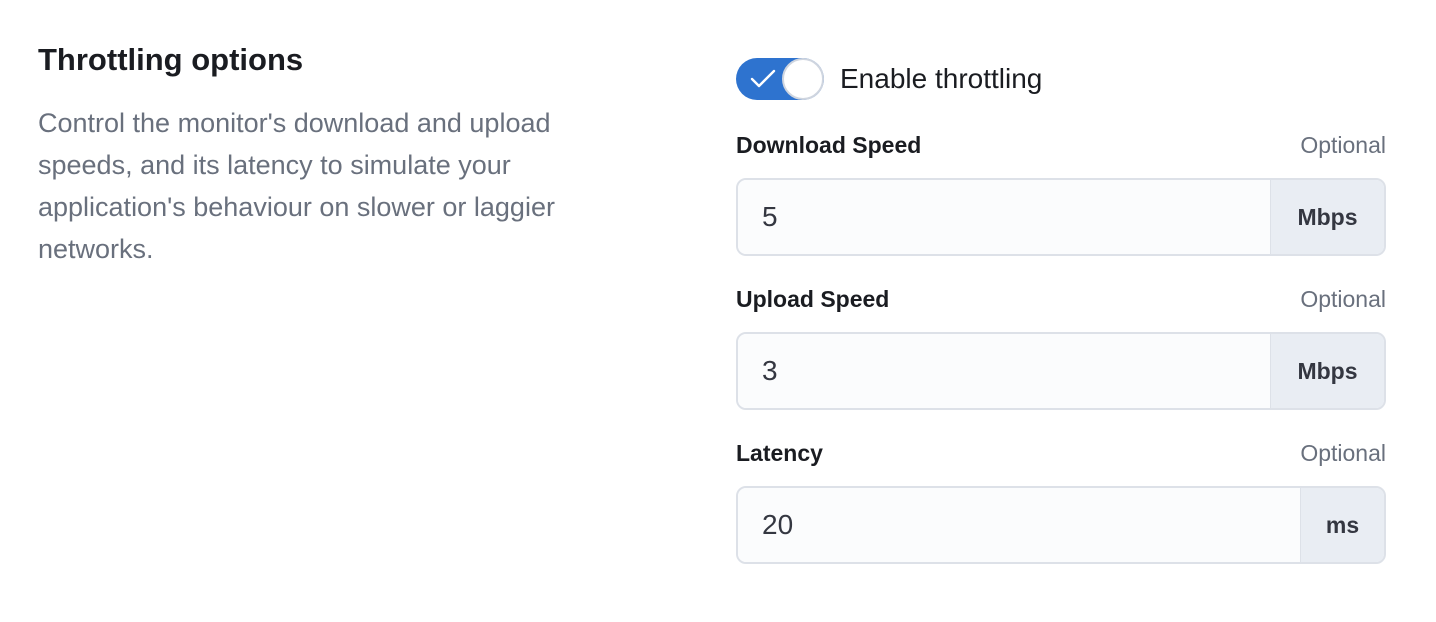 The width and height of the screenshot is (1436, 622). Describe the element at coordinates (1019, 525) in the screenshot. I see `latency-input` at that location.